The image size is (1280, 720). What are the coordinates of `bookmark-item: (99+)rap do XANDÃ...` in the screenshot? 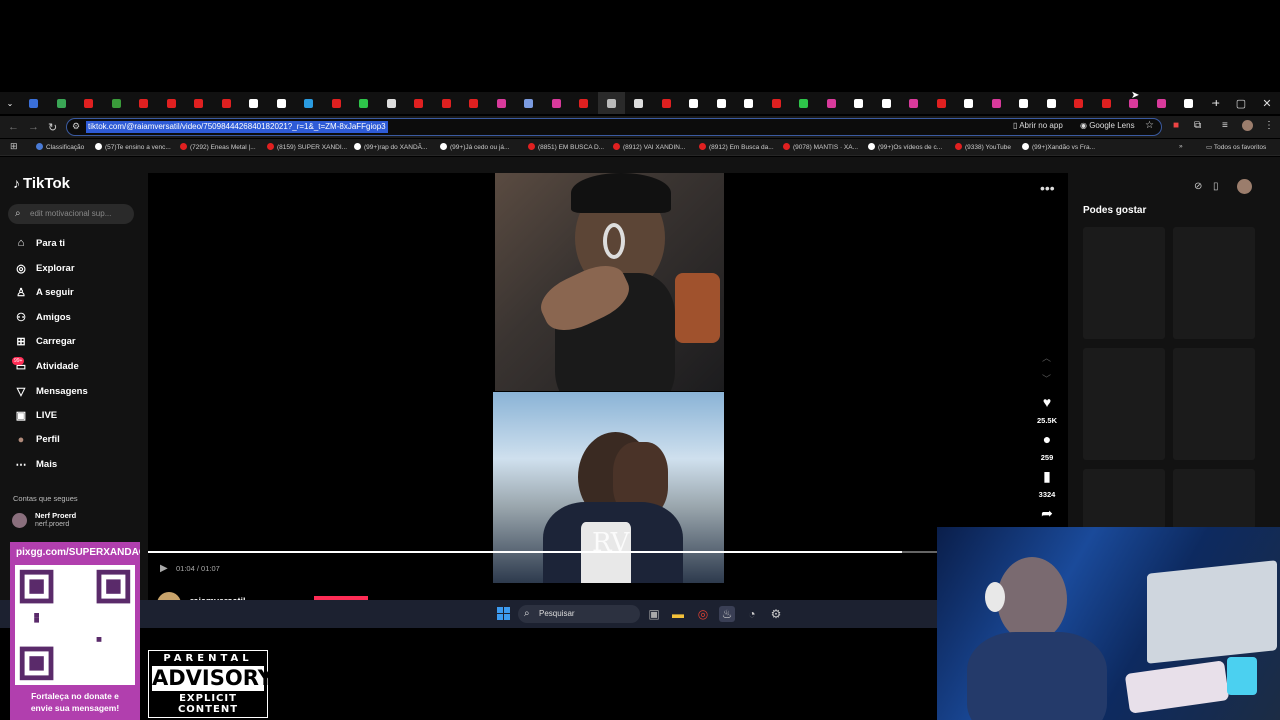 It's located at (390, 147).